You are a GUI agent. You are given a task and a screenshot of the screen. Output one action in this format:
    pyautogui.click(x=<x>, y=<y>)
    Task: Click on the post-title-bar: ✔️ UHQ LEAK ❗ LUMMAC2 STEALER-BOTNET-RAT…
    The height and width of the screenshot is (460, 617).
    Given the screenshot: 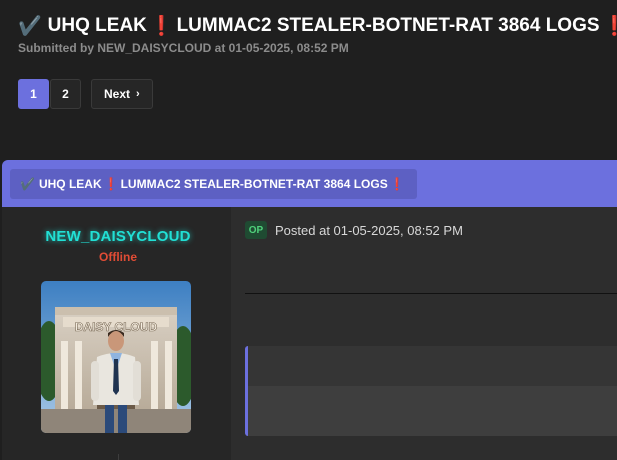 What is the action you would take?
    pyautogui.click(x=309, y=183)
    